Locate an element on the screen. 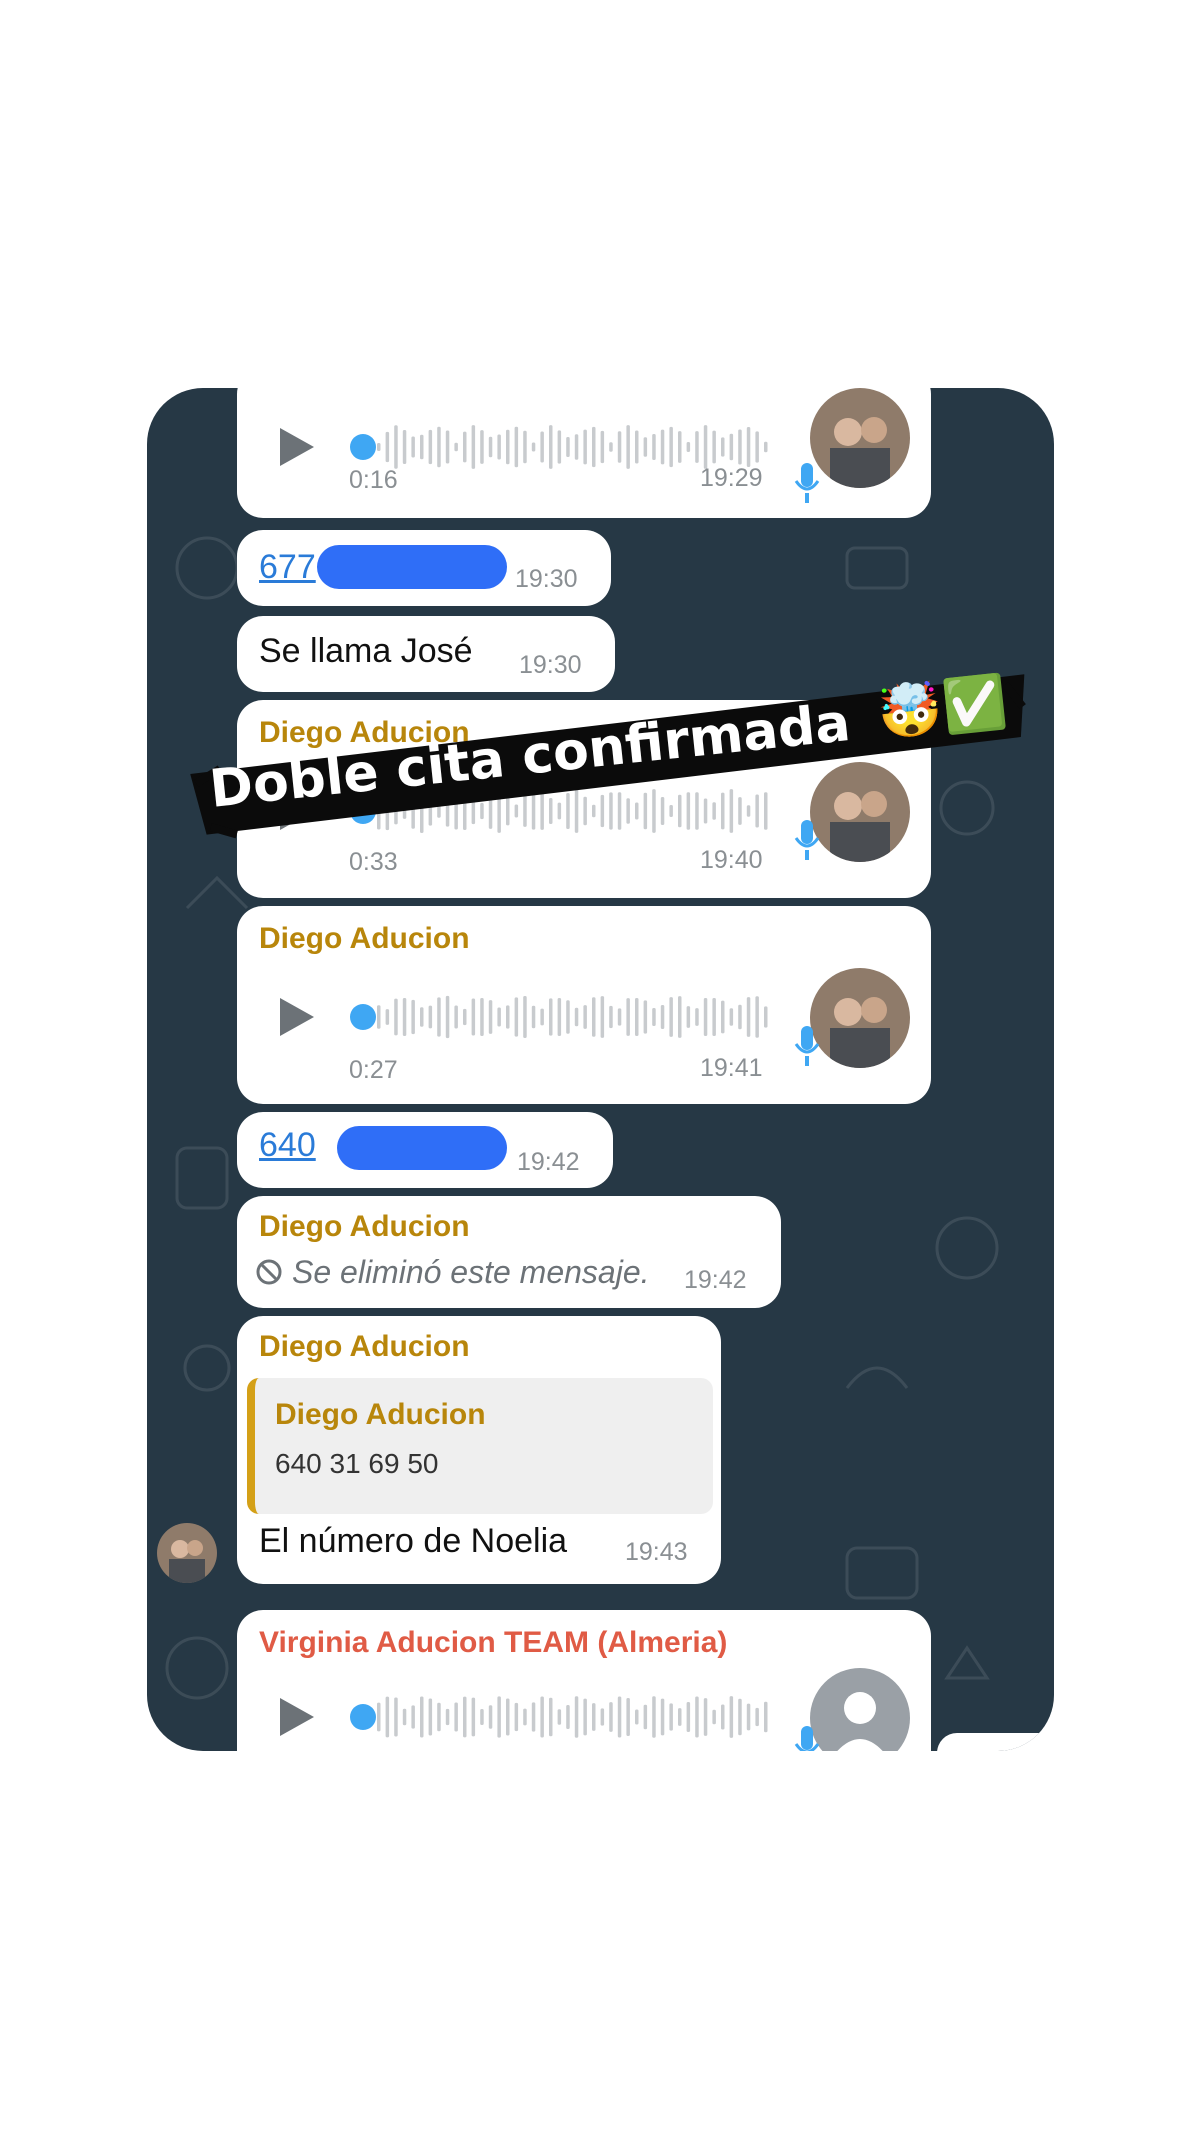  message-time: 19:43 is located at coordinates (656, 1552).